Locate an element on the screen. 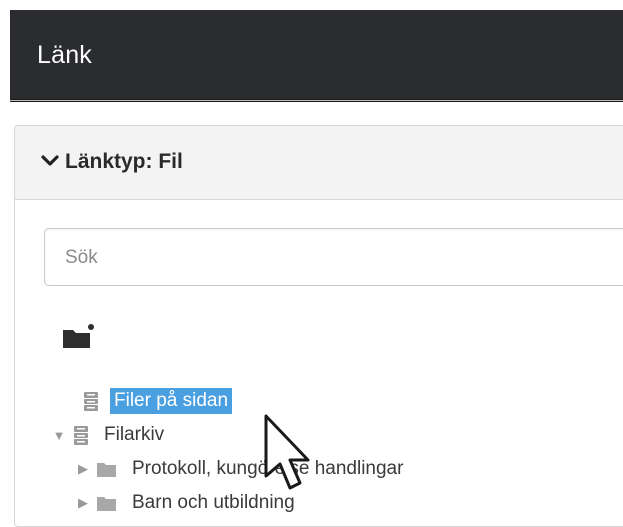  panel-heading: Länktyp: Fil is located at coordinates (319, 163).